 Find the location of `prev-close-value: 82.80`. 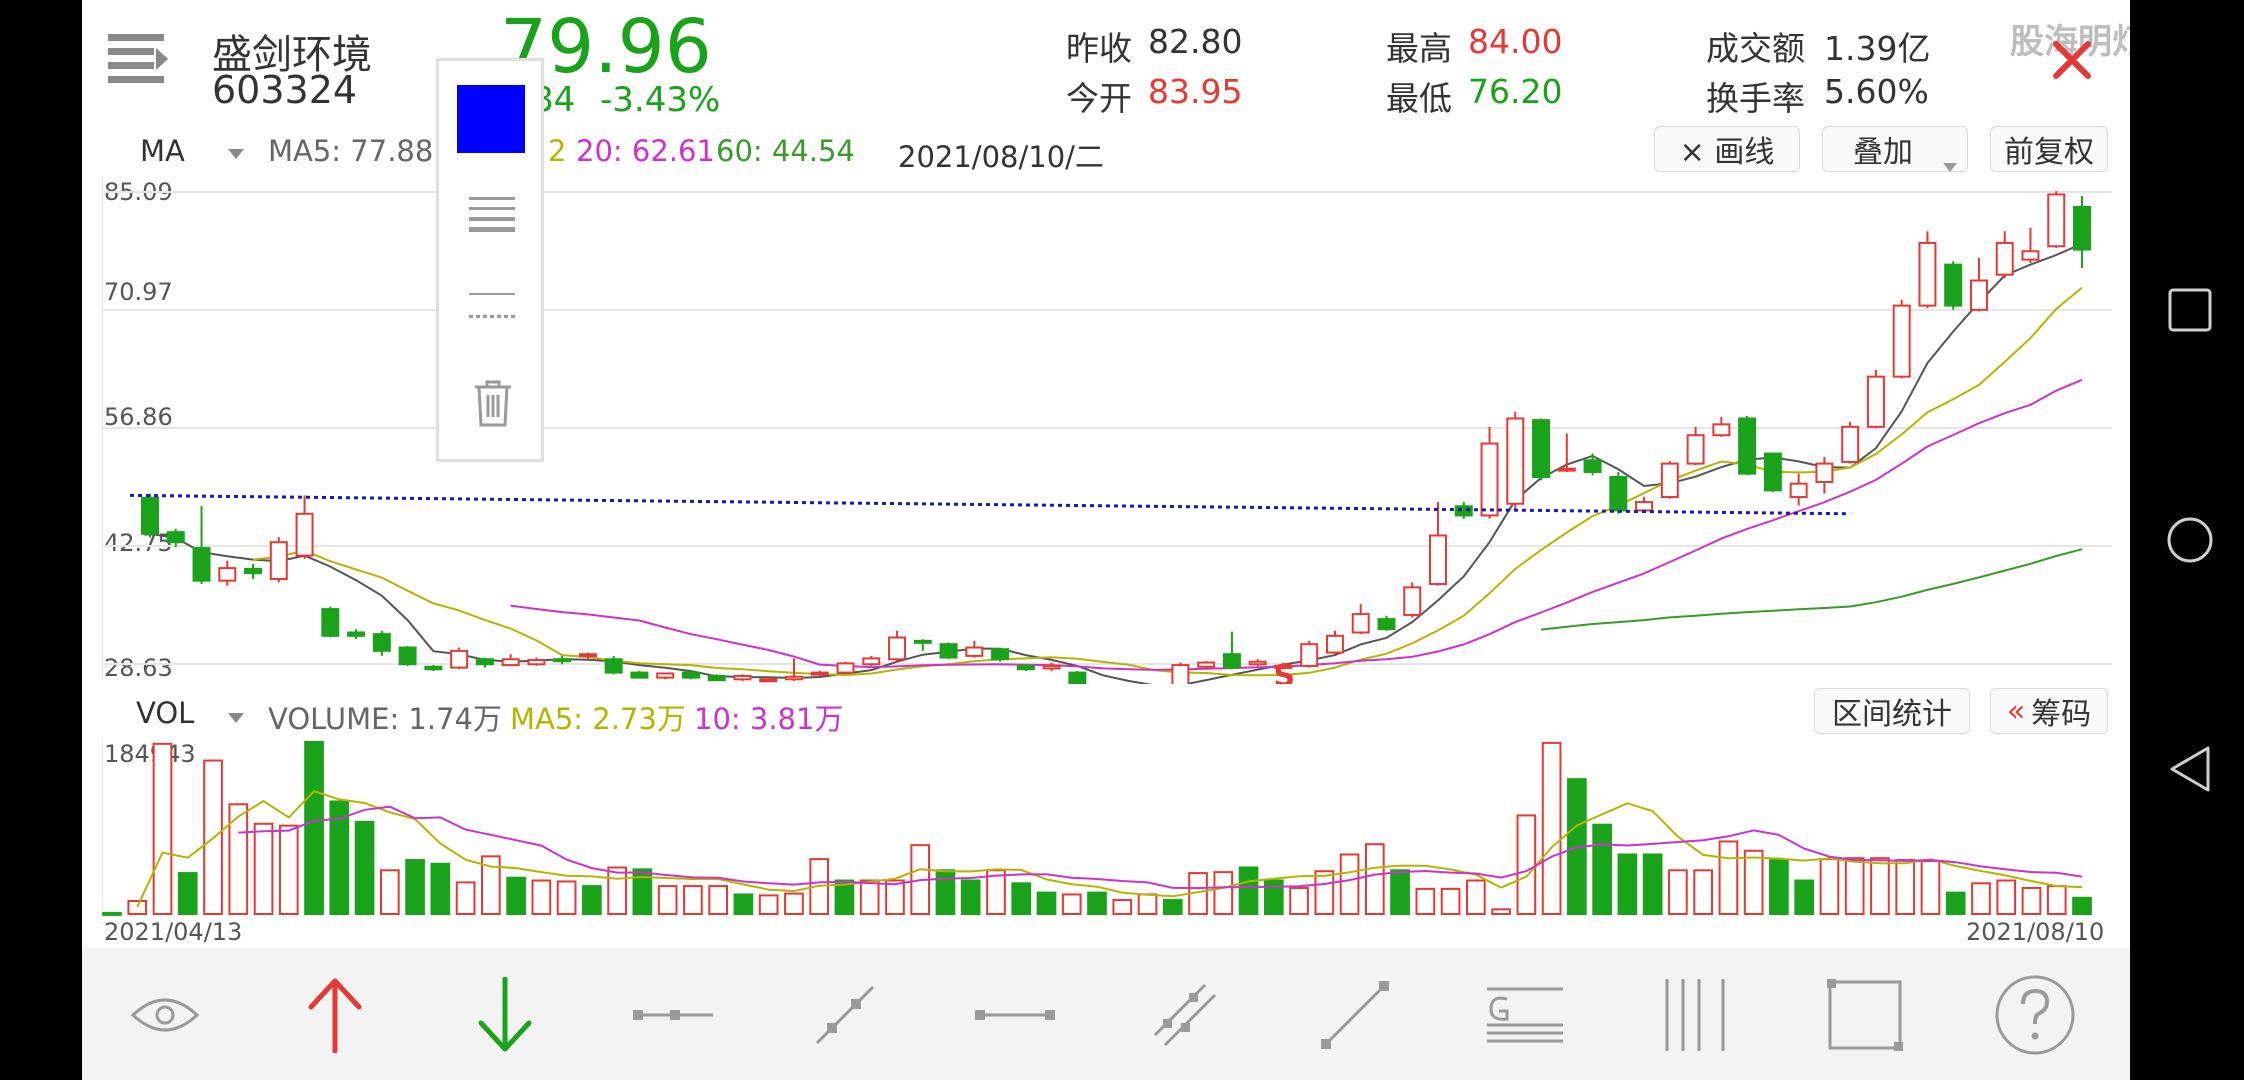

prev-close-value: 82.80 is located at coordinates (1195, 41).